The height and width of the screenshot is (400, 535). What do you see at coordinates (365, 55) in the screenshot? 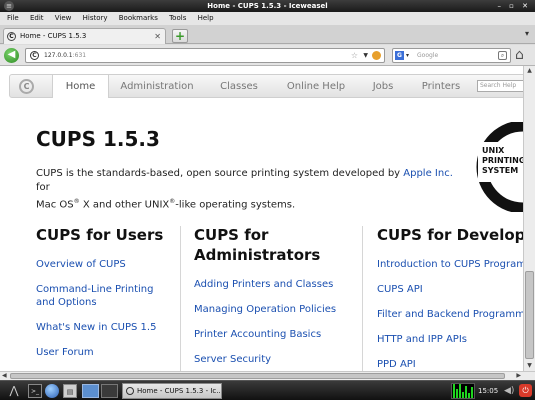
I see `url-history-dropdown-icon: ▼` at bounding box center [365, 55].